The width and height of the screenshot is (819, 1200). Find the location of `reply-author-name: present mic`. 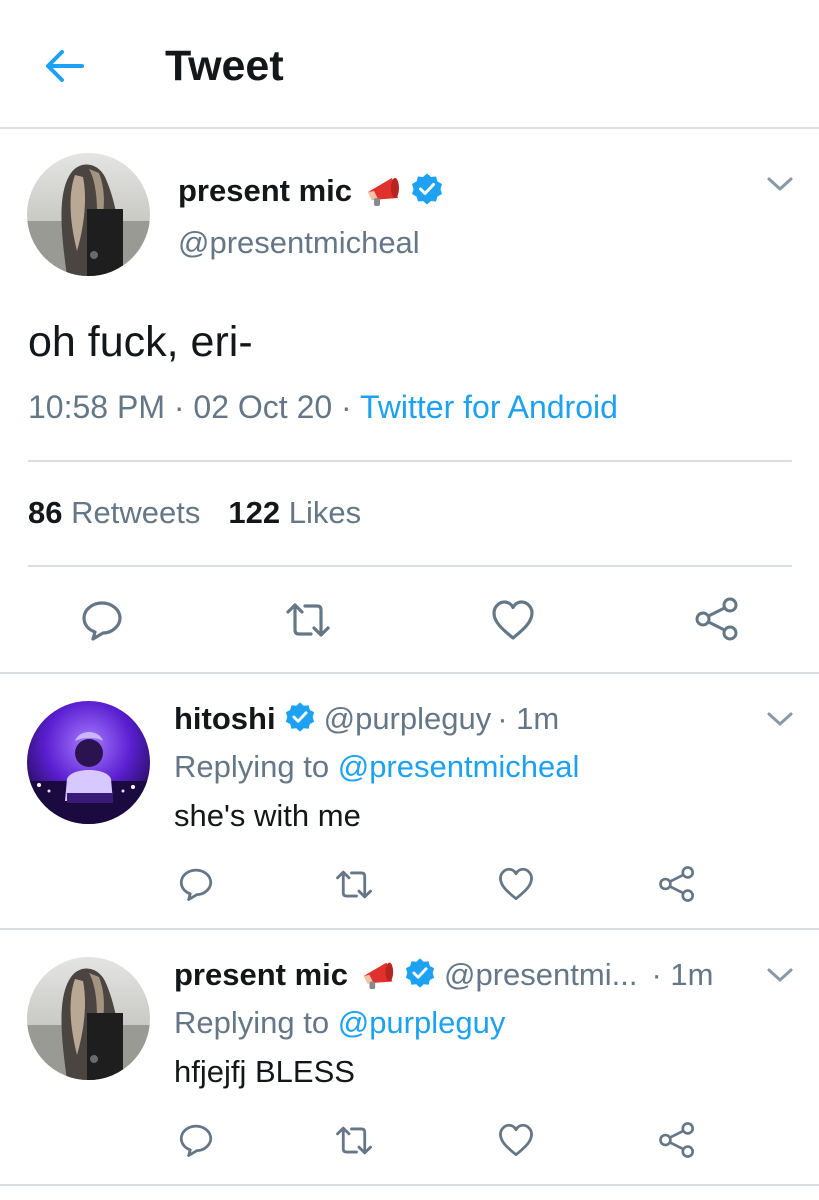

reply-author-name: present mic is located at coordinates (261, 975).